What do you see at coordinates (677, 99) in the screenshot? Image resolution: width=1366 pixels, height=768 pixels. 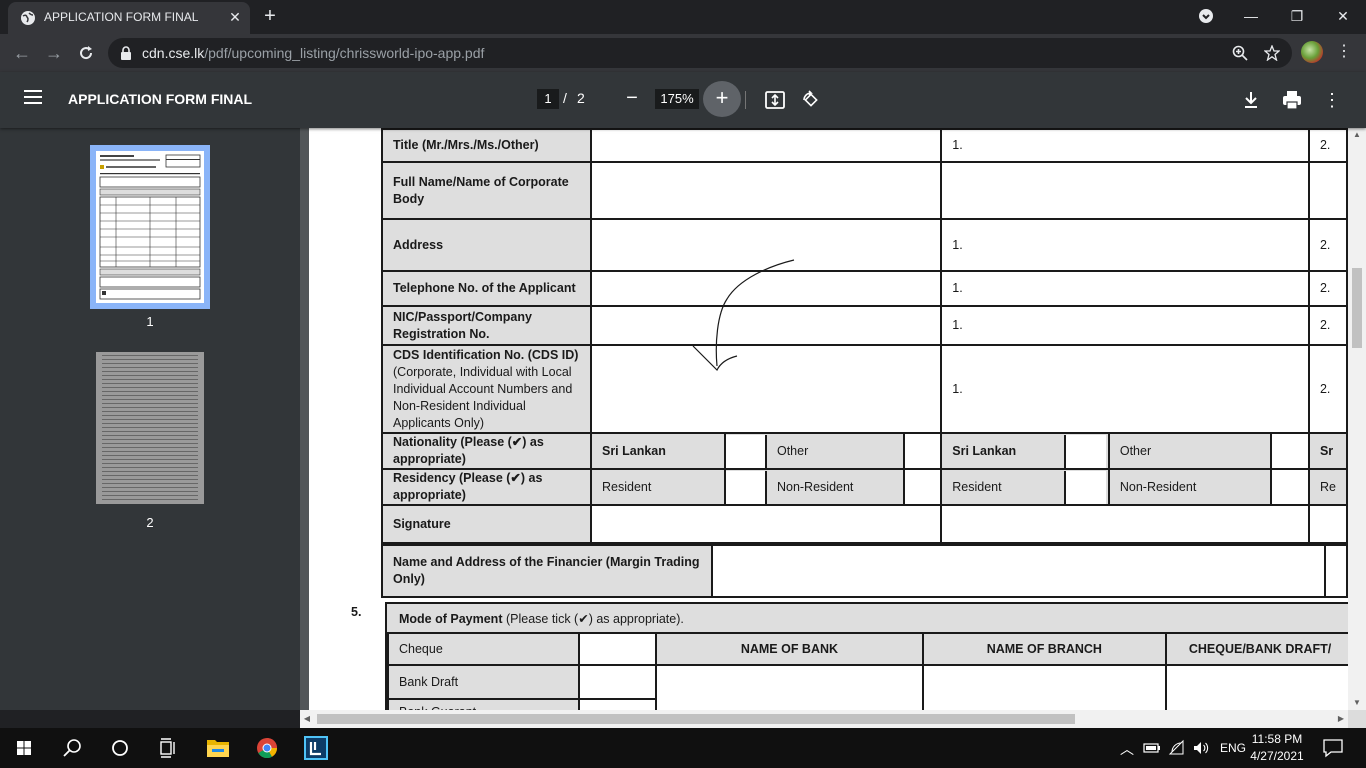 I see `zoom-input: 175%` at bounding box center [677, 99].